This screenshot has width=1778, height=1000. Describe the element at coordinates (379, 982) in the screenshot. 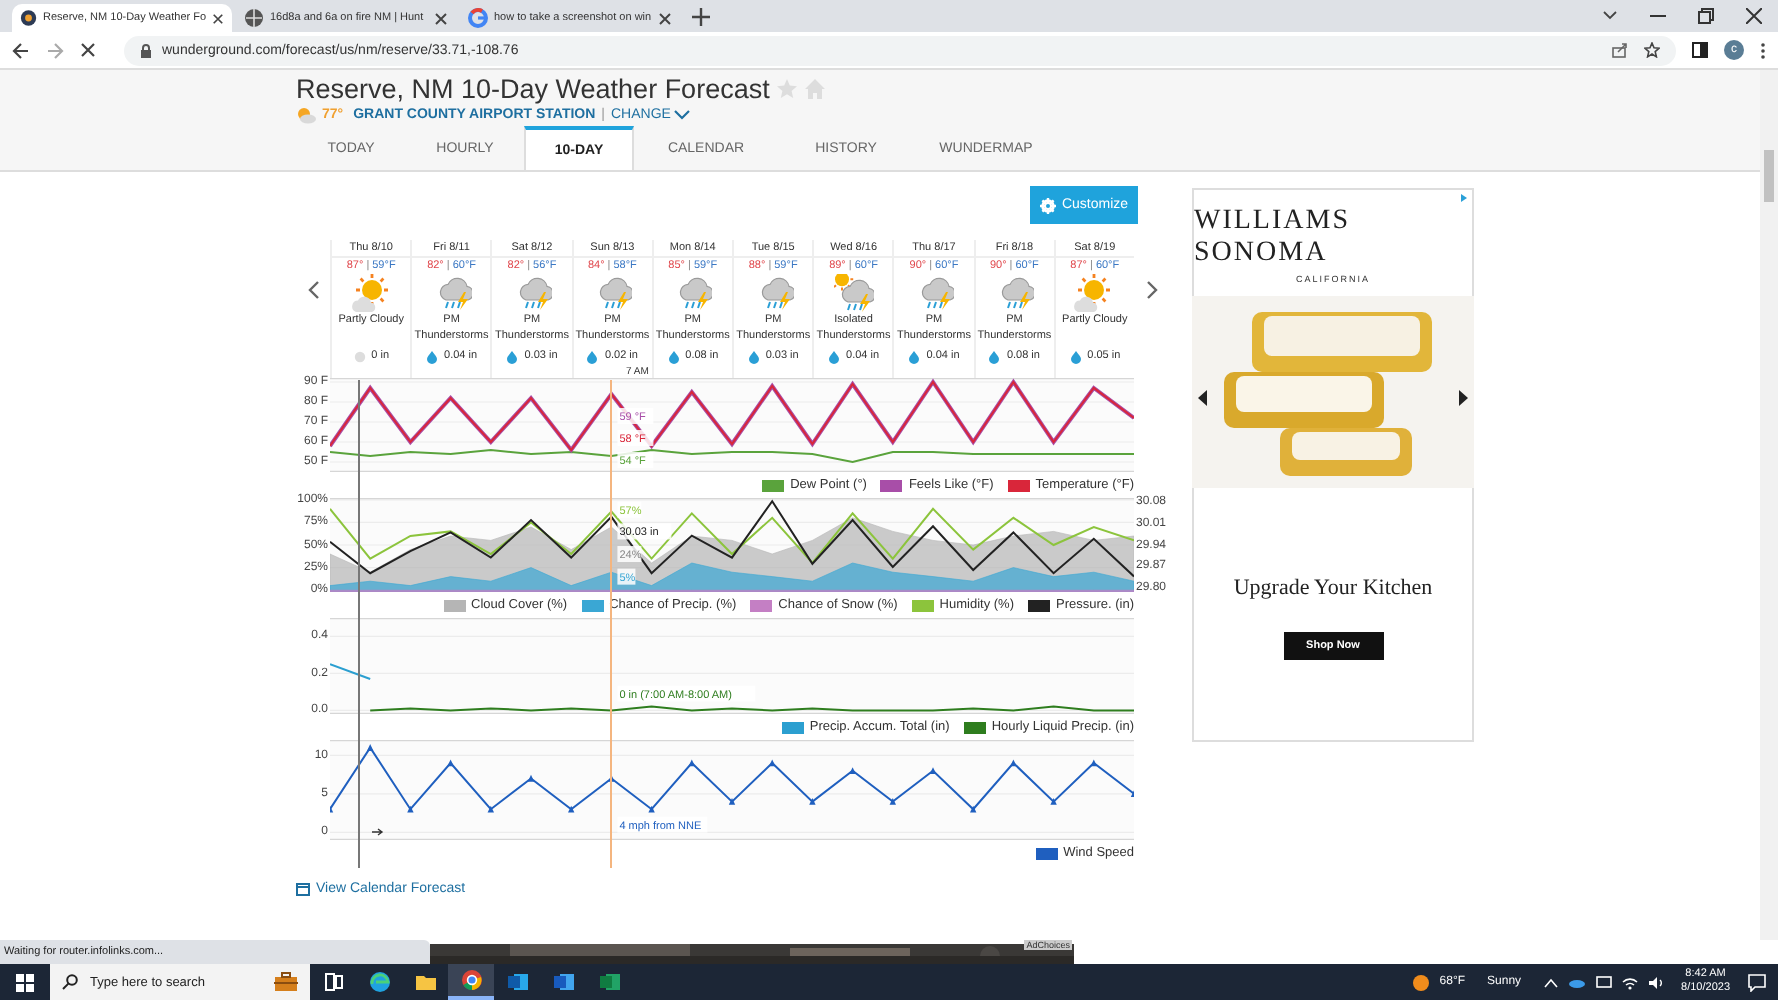

I see `edge-icon` at that location.